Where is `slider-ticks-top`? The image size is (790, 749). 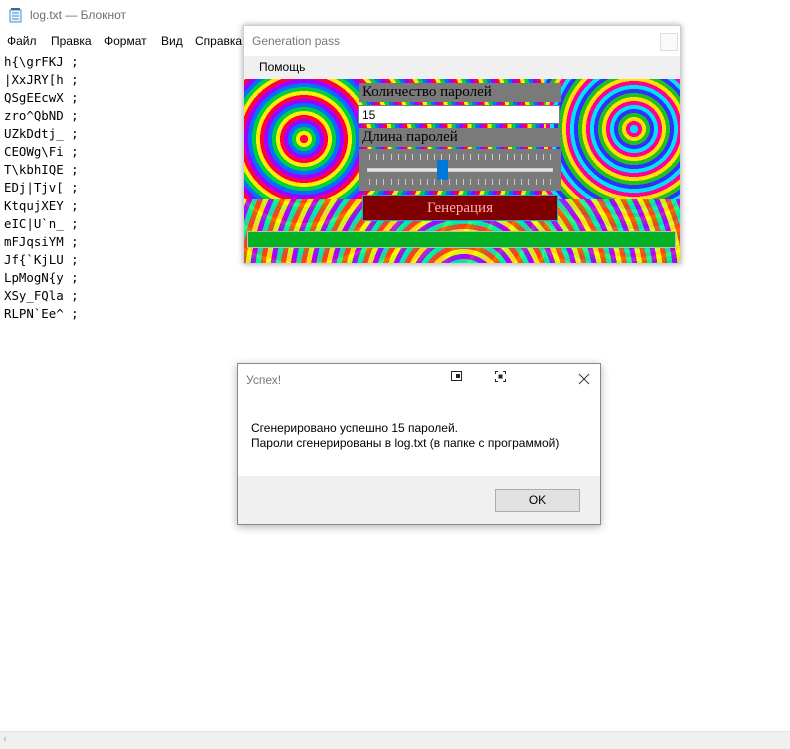 slider-ticks-top is located at coordinates (460, 157).